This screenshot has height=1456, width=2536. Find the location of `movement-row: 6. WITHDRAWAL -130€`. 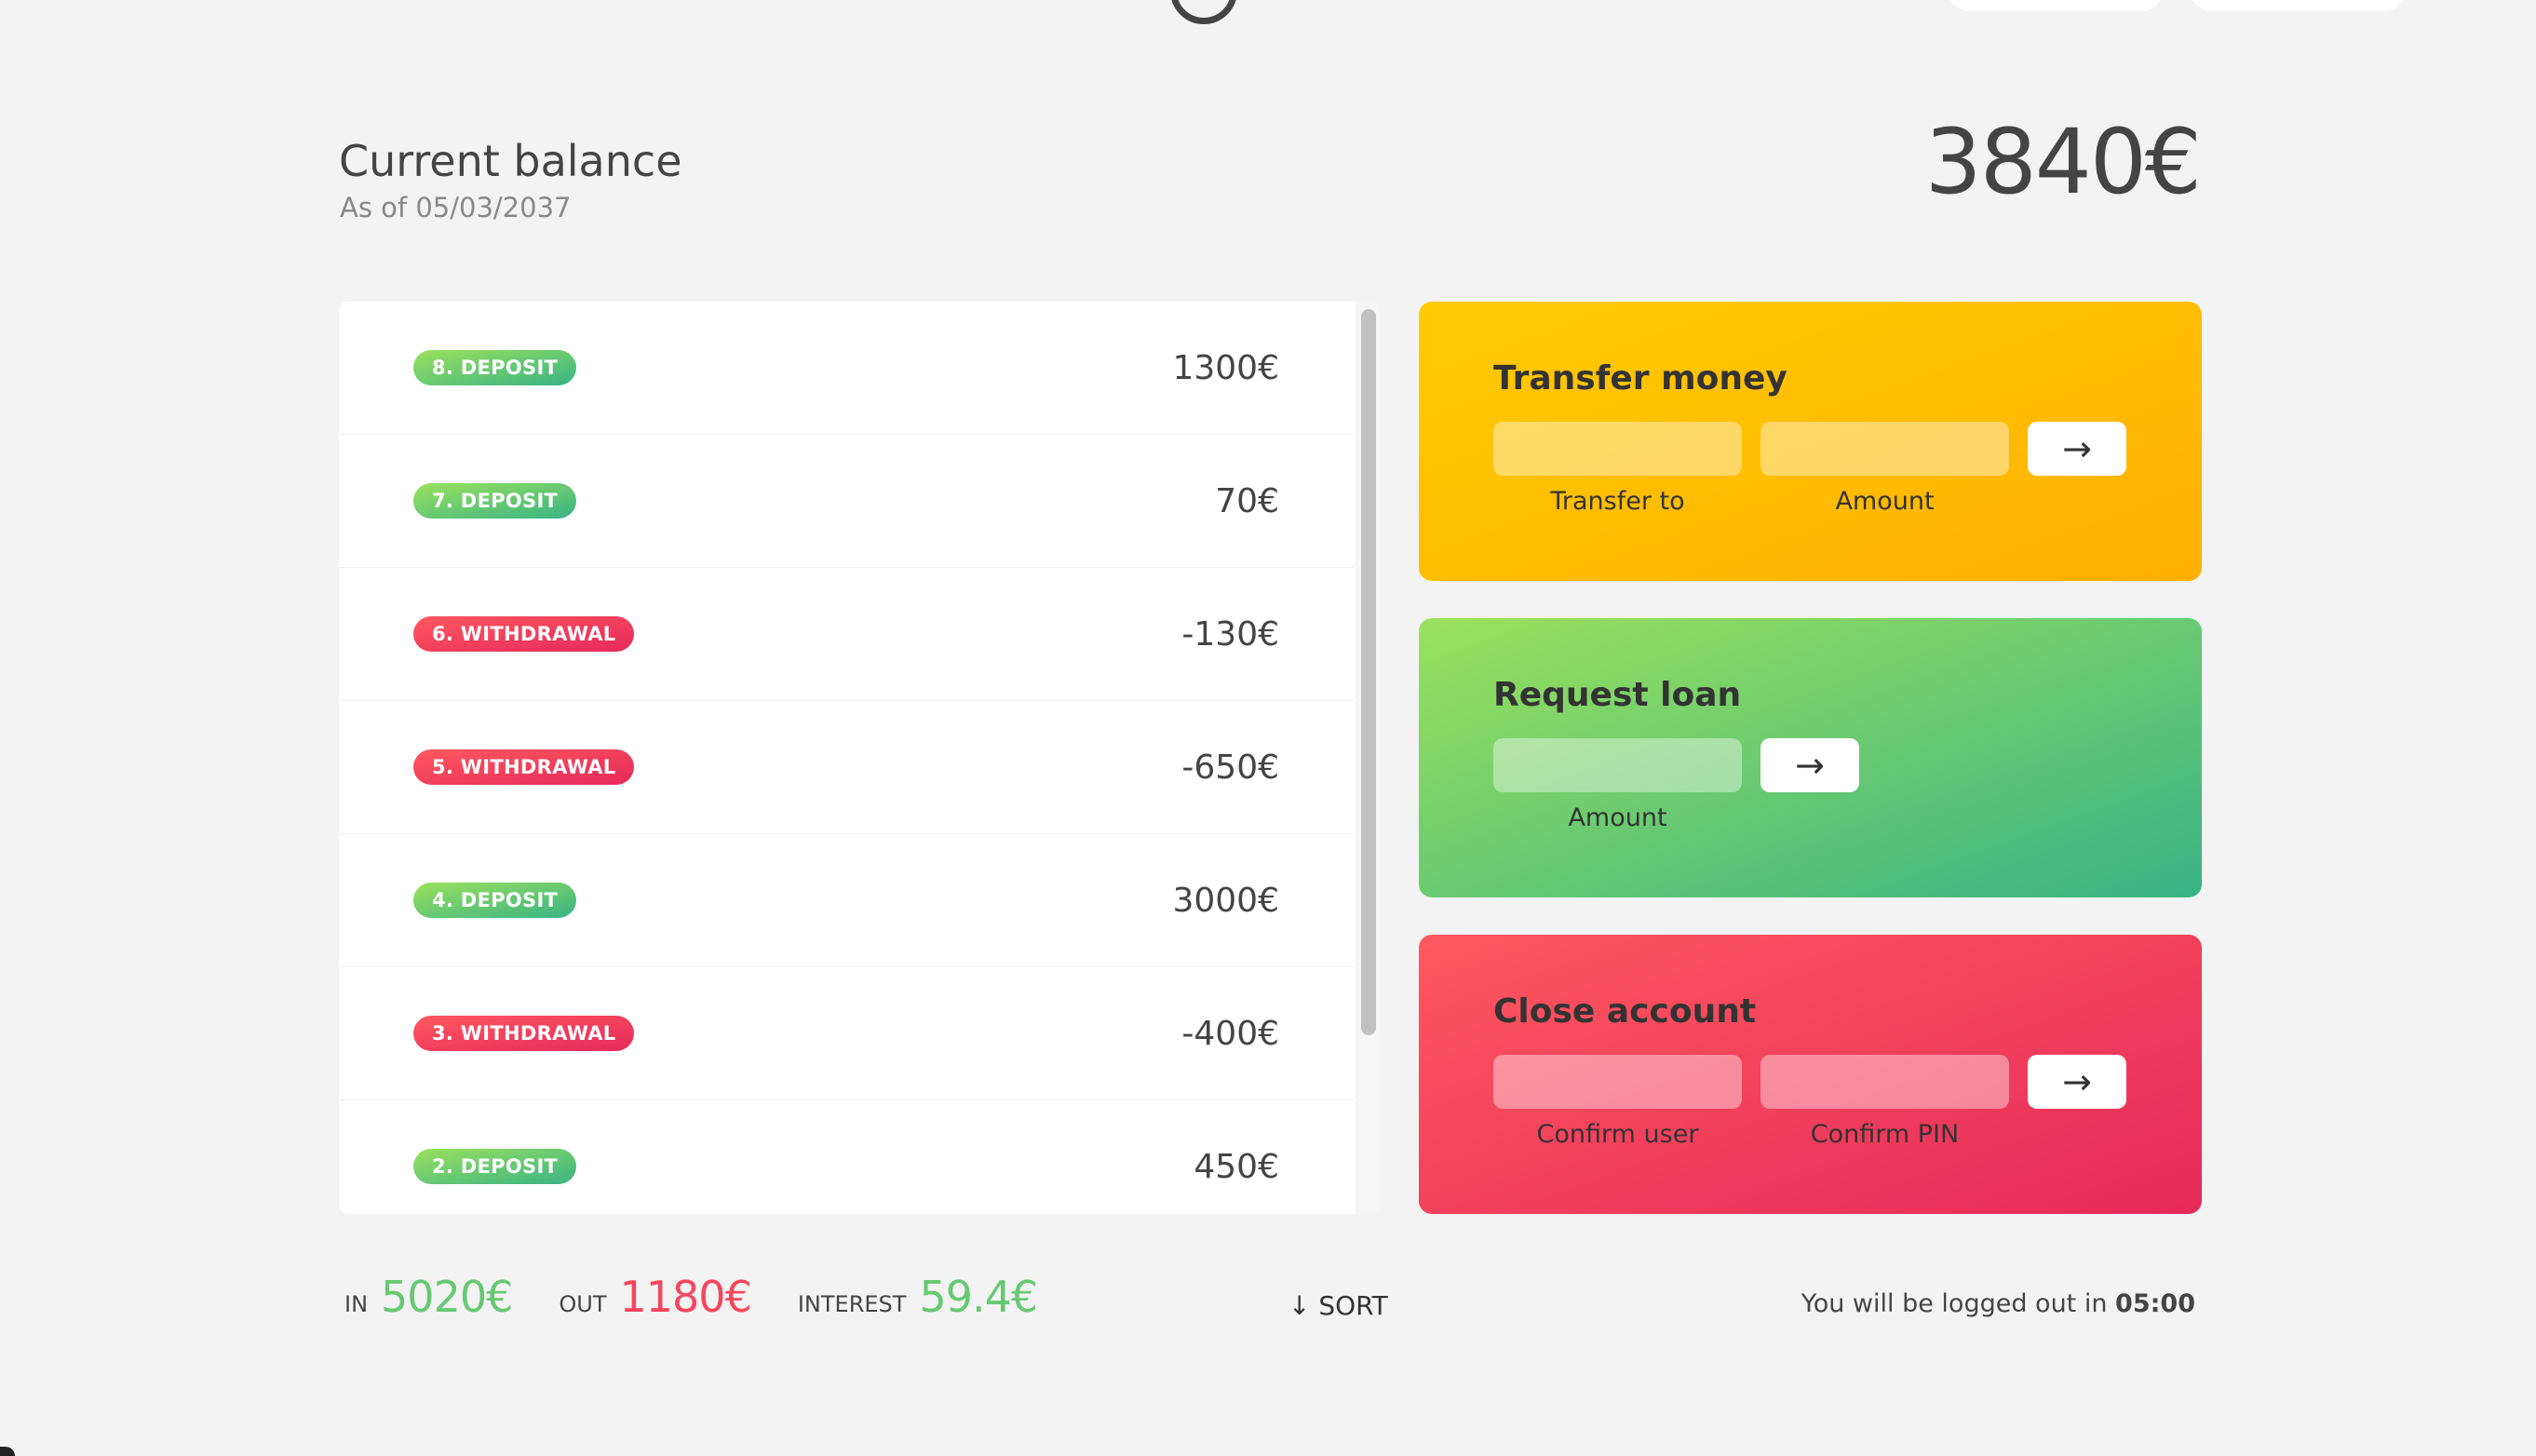

movement-row: 6. WITHDRAWAL -130€ is located at coordinates (846, 634).